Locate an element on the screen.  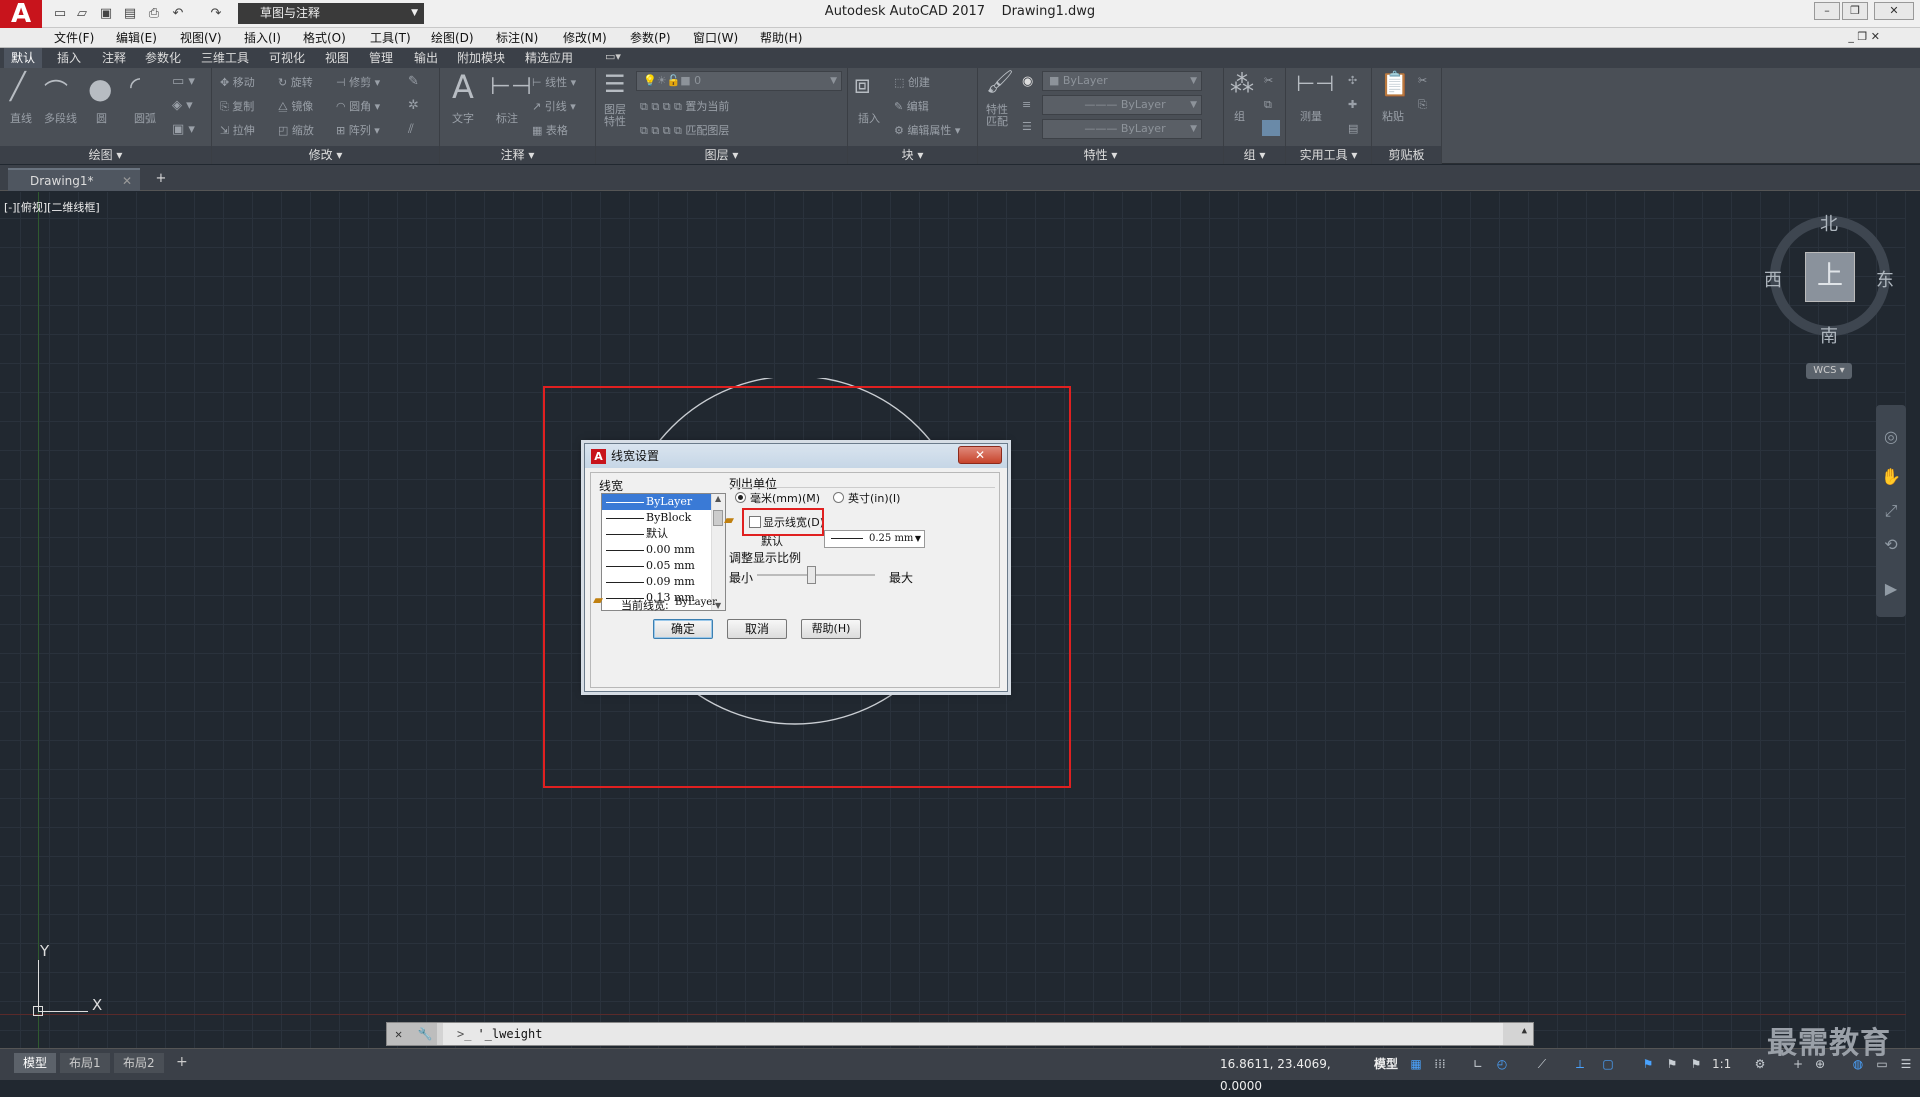
calculator-icon: ▤ is located at coordinates (1353, 128).